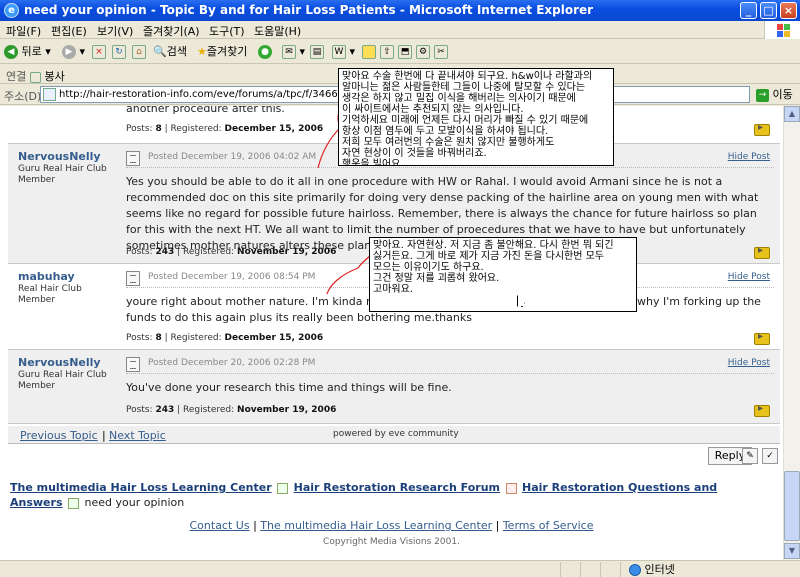 This screenshot has width=800, height=577. I want to click on status-zone: 인터넷, so click(710, 569).